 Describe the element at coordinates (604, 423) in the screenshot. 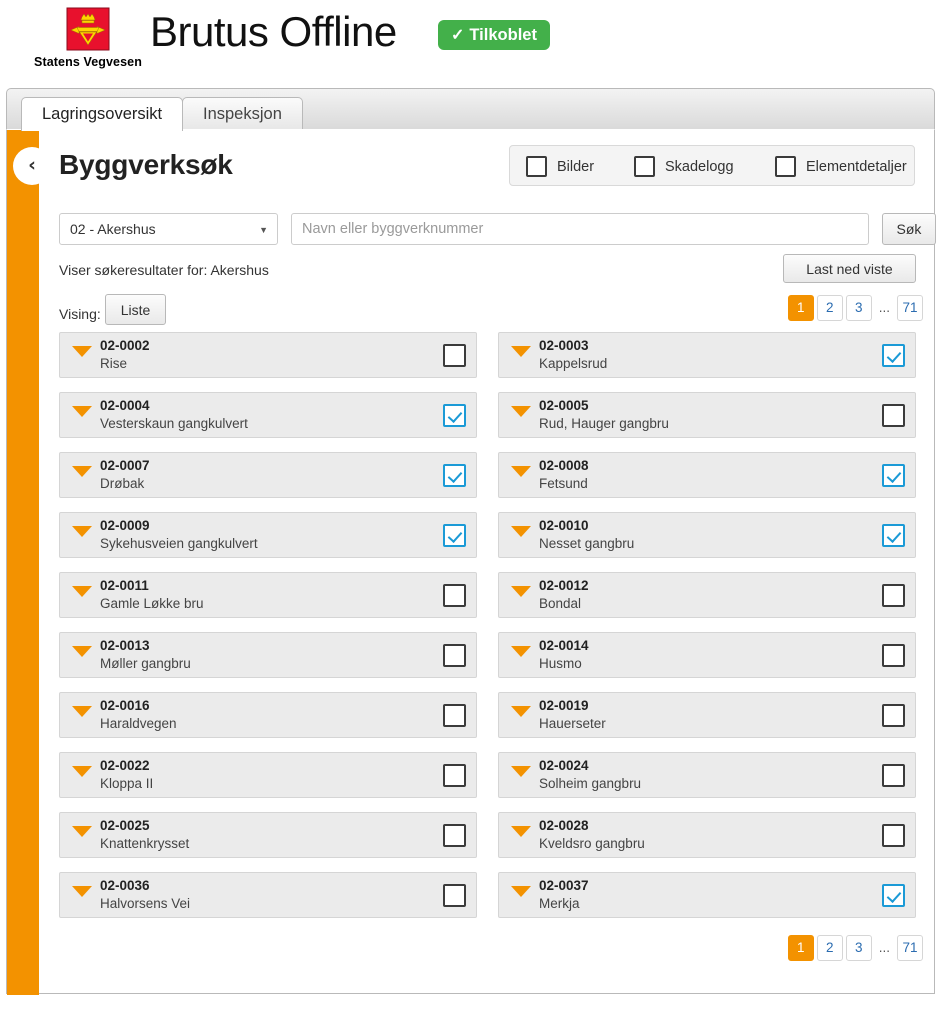

I see `structure-name: Rud, Hauger gangbru` at that location.